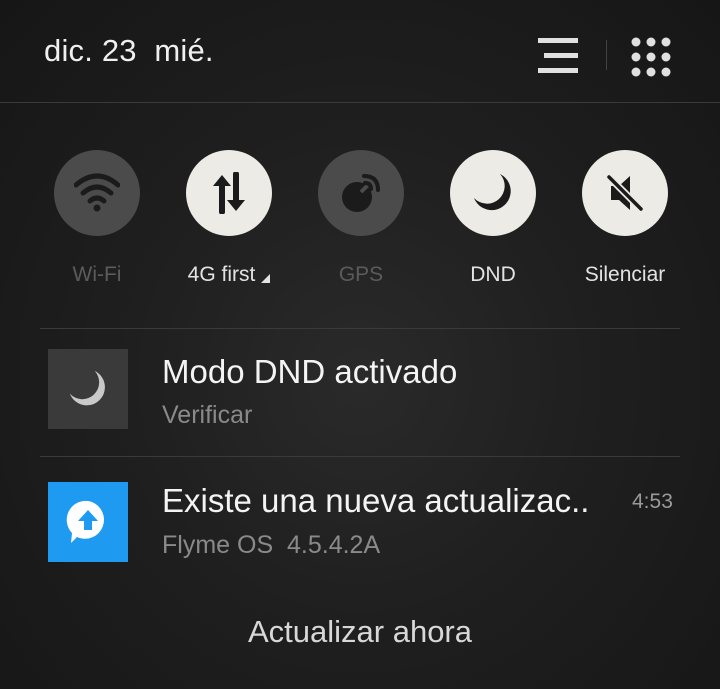 The image size is (720, 689). What do you see at coordinates (207, 415) in the screenshot?
I see `dnd-notification-subtitle: Verificar` at bounding box center [207, 415].